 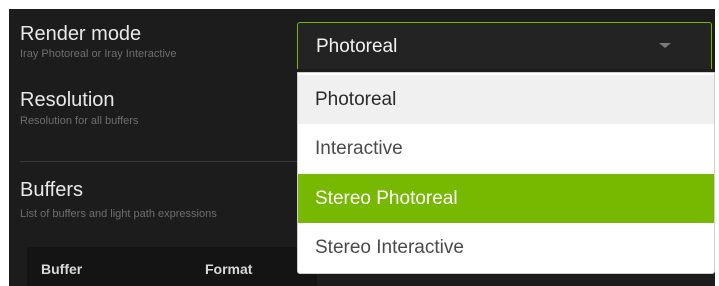 What do you see at coordinates (98, 54) in the screenshot?
I see `render-mode-description: Iray Photoreal or Iray Interactive` at bounding box center [98, 54].